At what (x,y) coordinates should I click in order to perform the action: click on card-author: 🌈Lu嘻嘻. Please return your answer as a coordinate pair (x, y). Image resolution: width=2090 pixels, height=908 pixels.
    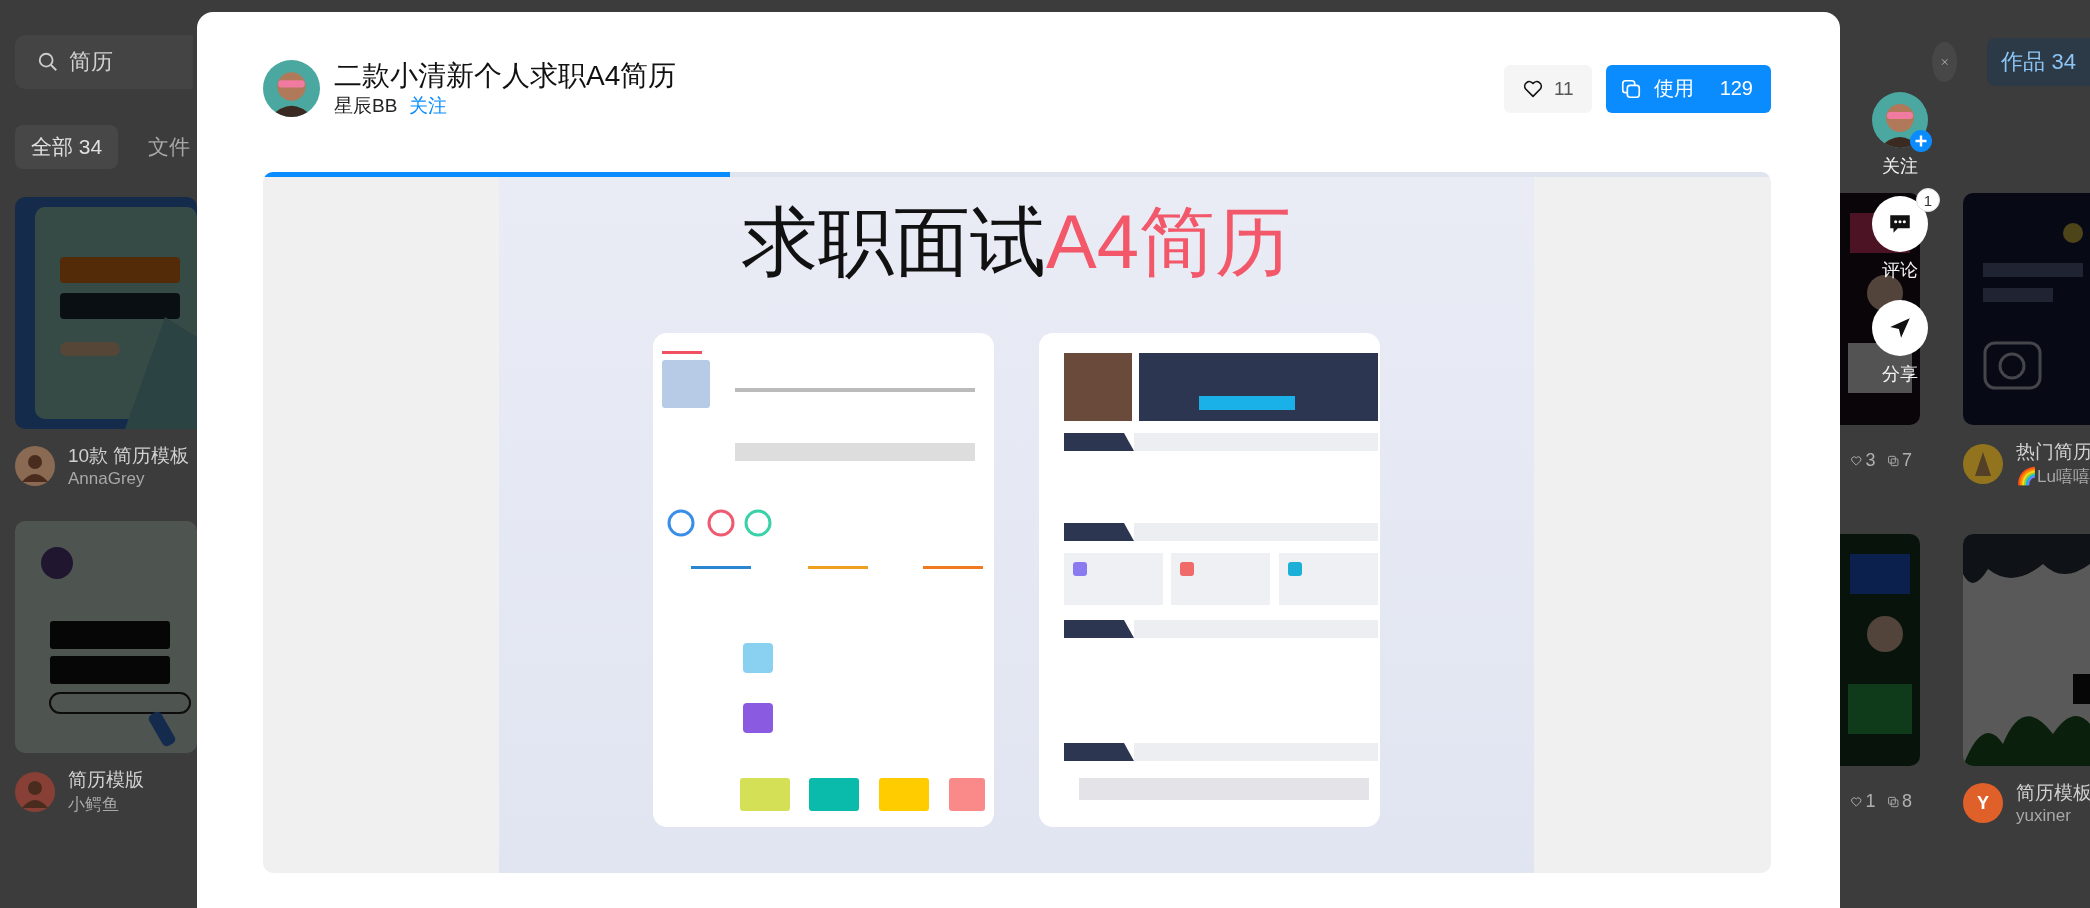
    Looking at the image, I should click on (2053, 476).